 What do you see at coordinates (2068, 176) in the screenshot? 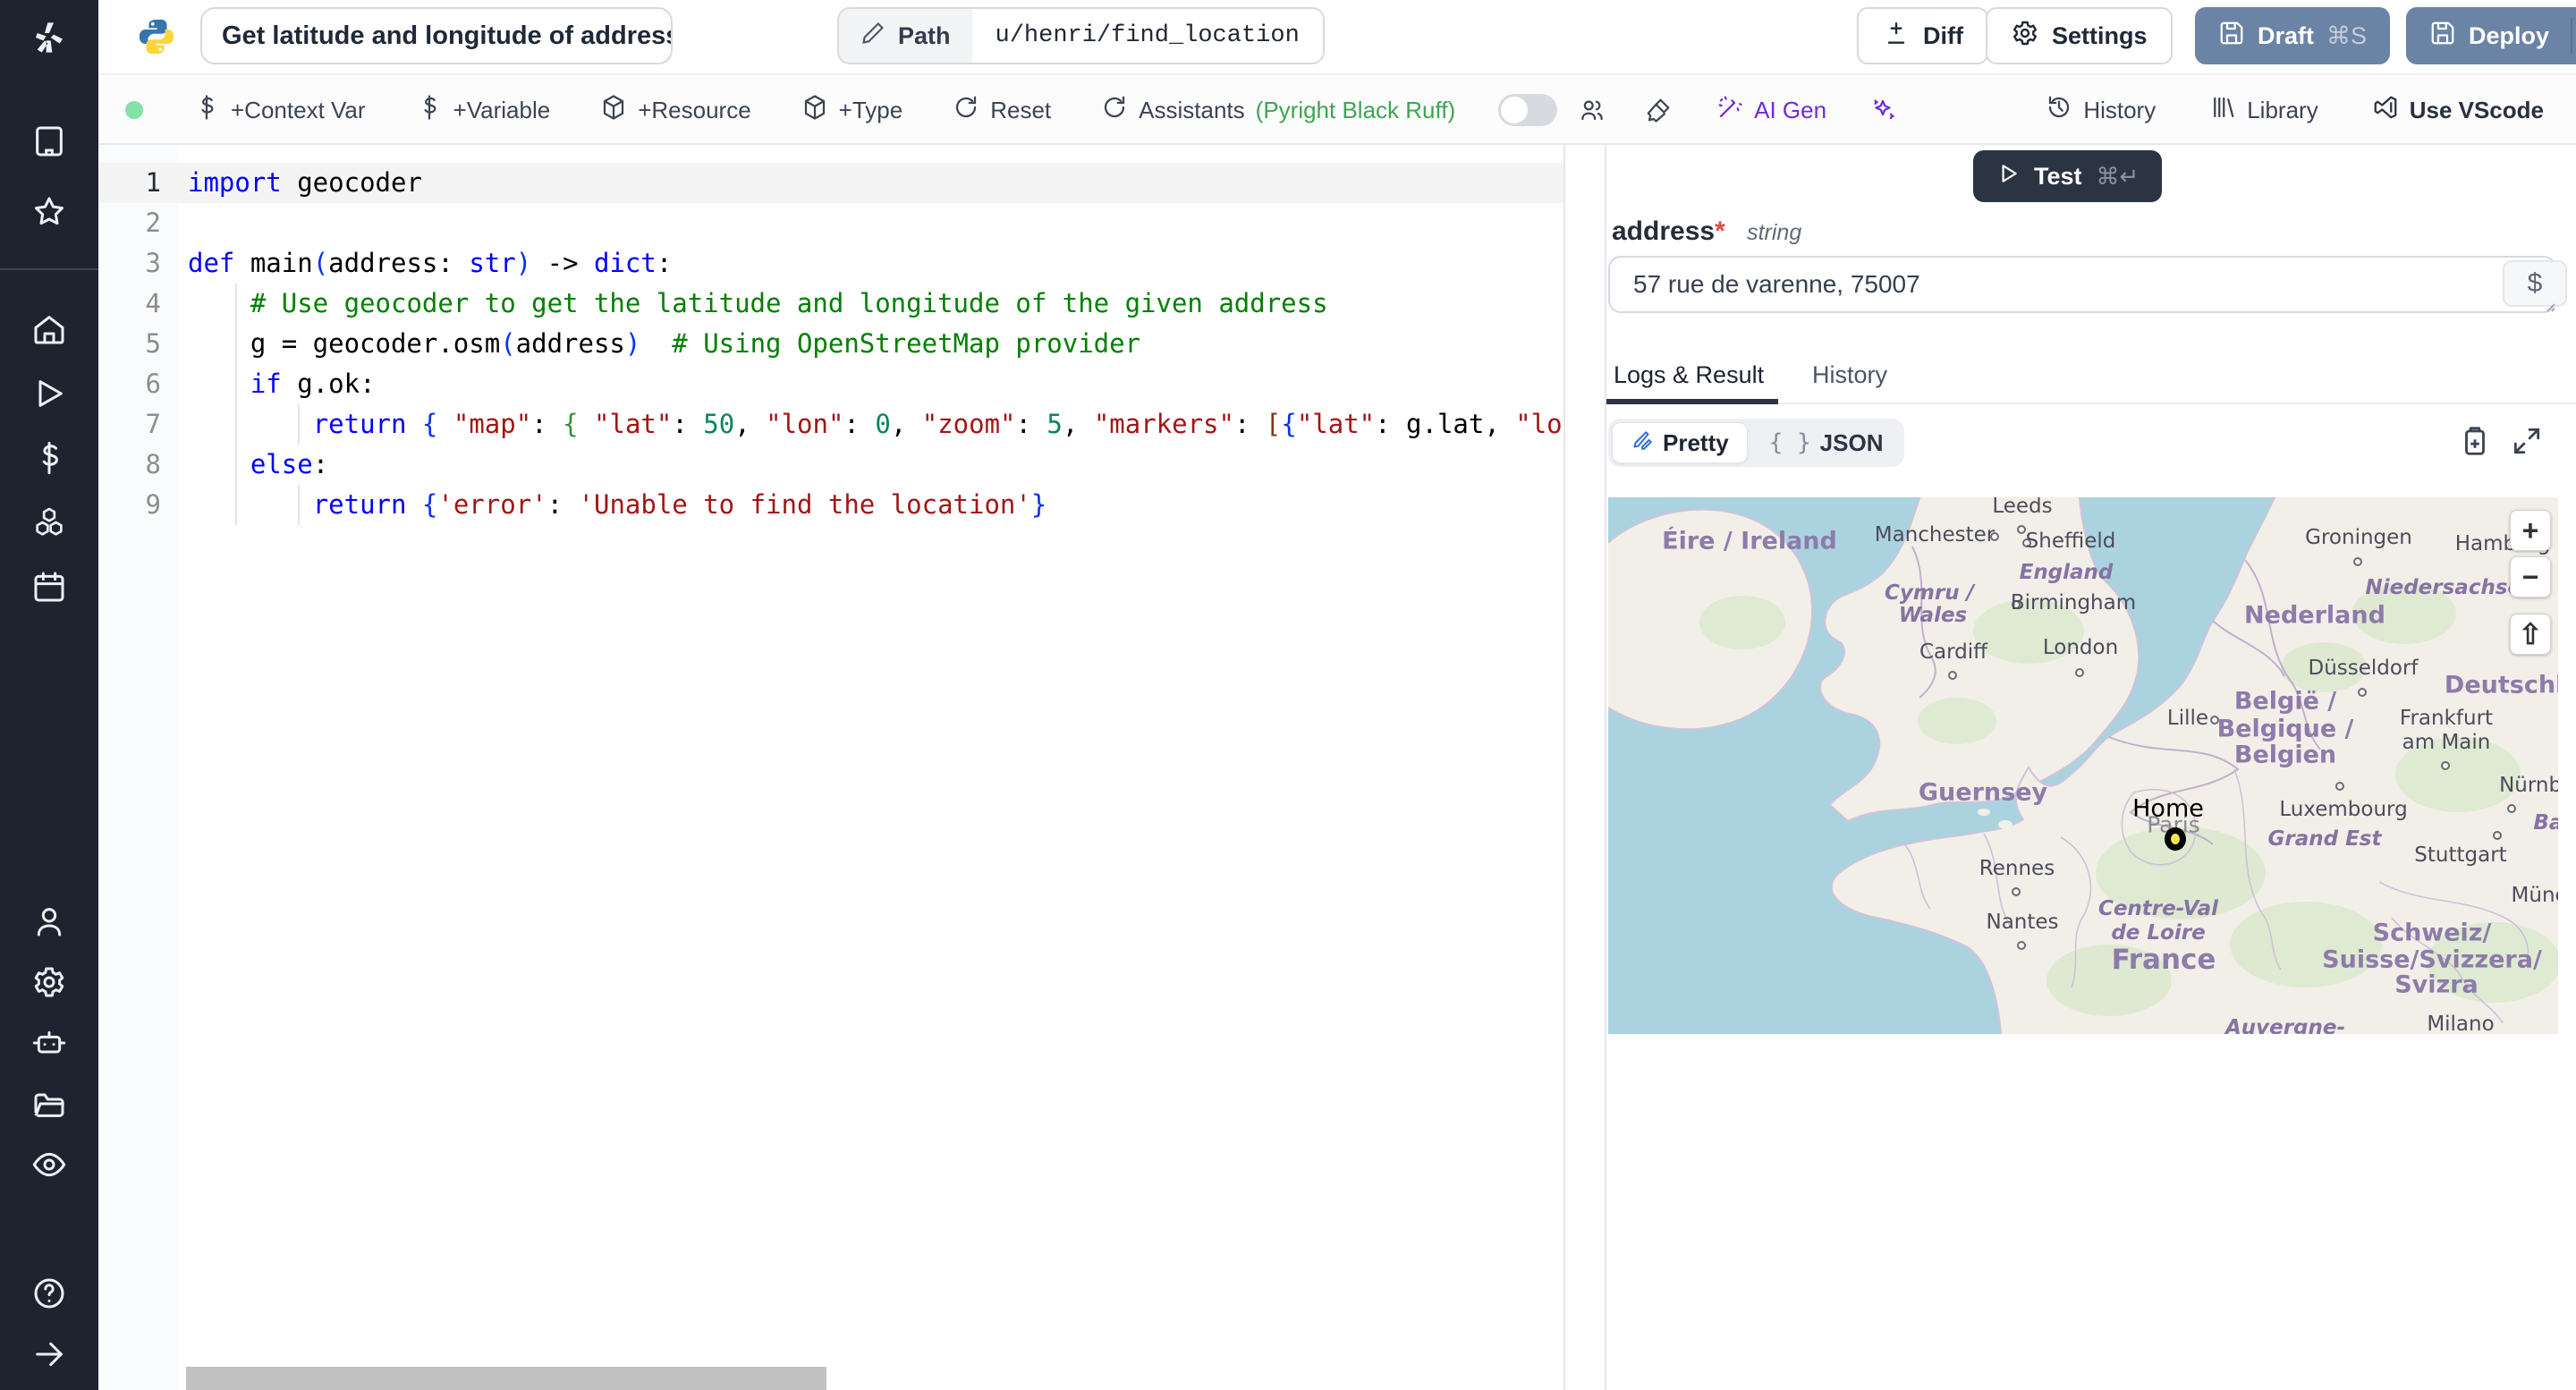
I see `test-button: Test ⌘↵` at bounding box center [2068, 176].